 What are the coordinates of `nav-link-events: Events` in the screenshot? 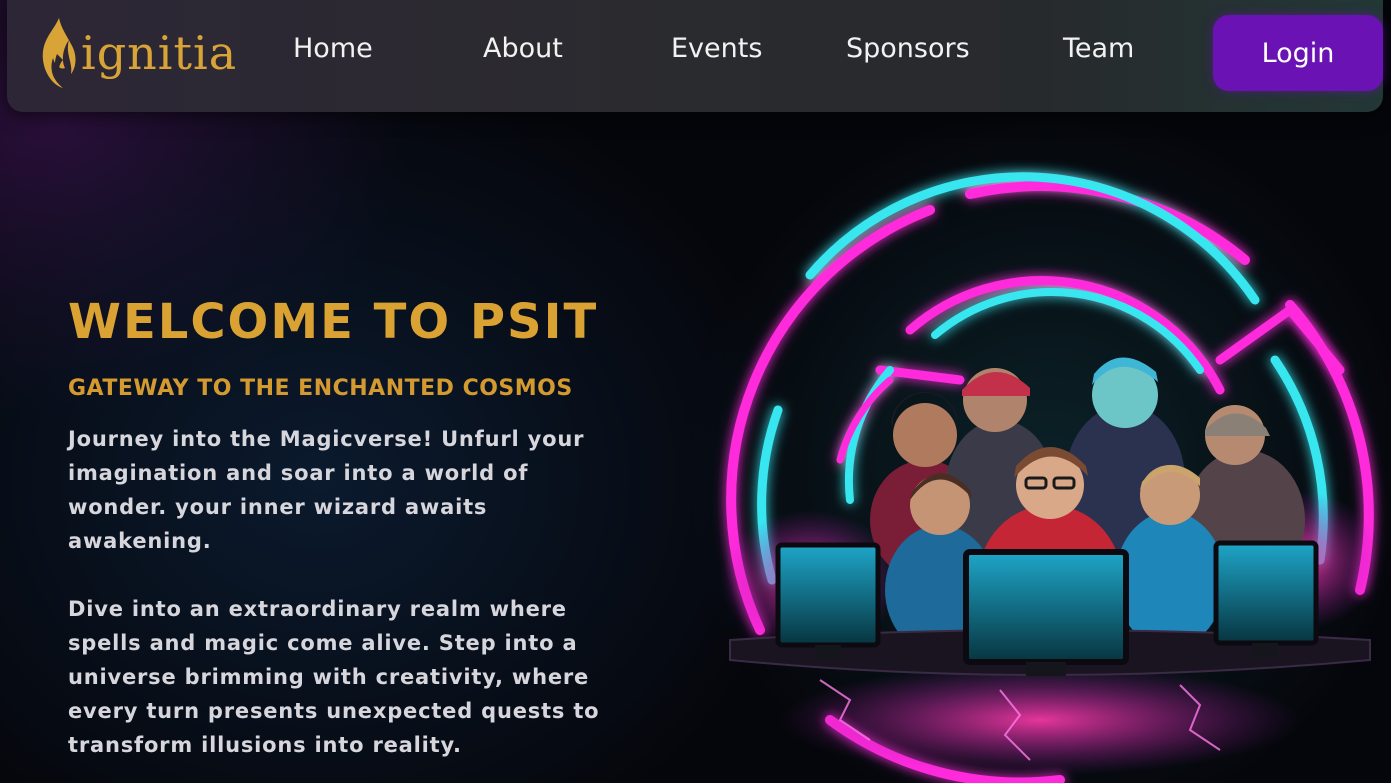 It's located at (716, 48).